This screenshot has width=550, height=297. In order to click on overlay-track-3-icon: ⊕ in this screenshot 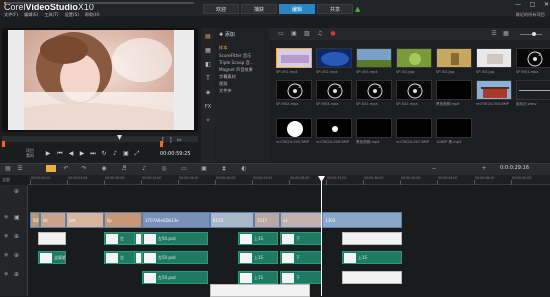, I will do `click(16, 274)`.